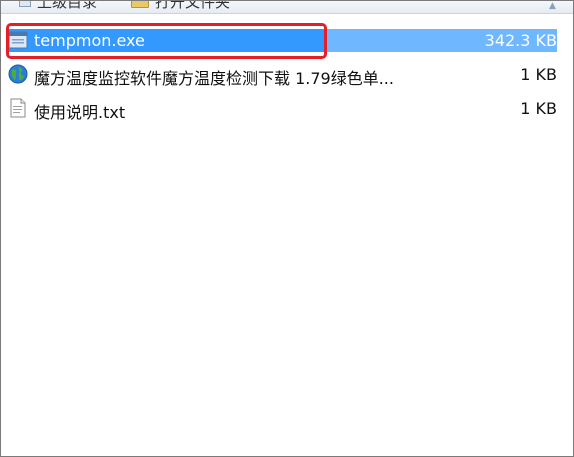  I want to click on file-row-tempmon: tempmon.exe 342.3 KB, so click(287, 41).